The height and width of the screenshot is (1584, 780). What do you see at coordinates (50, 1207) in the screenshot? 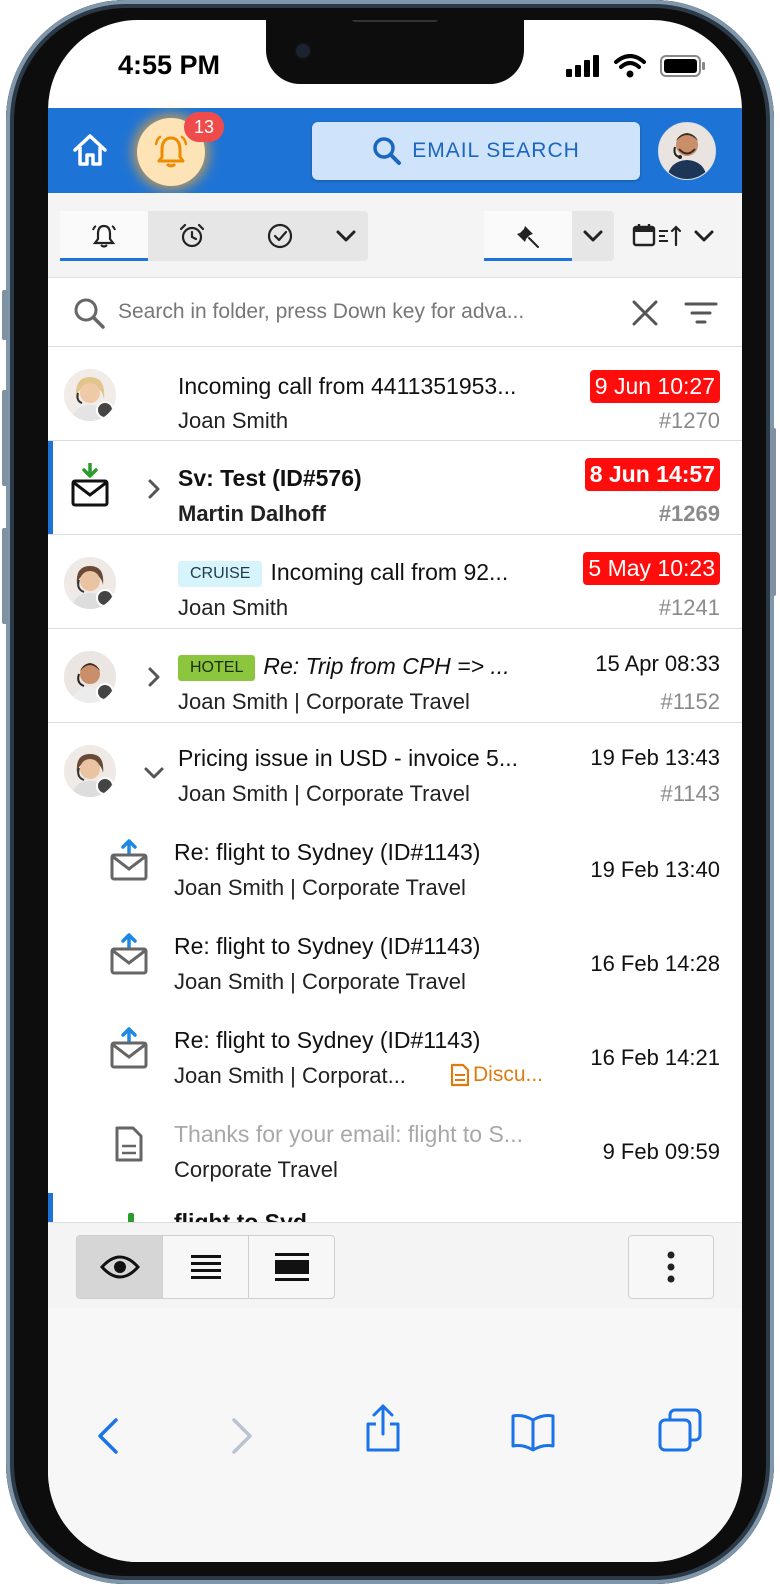
I see `unread-indicator` at bounding box center [50, 1207].